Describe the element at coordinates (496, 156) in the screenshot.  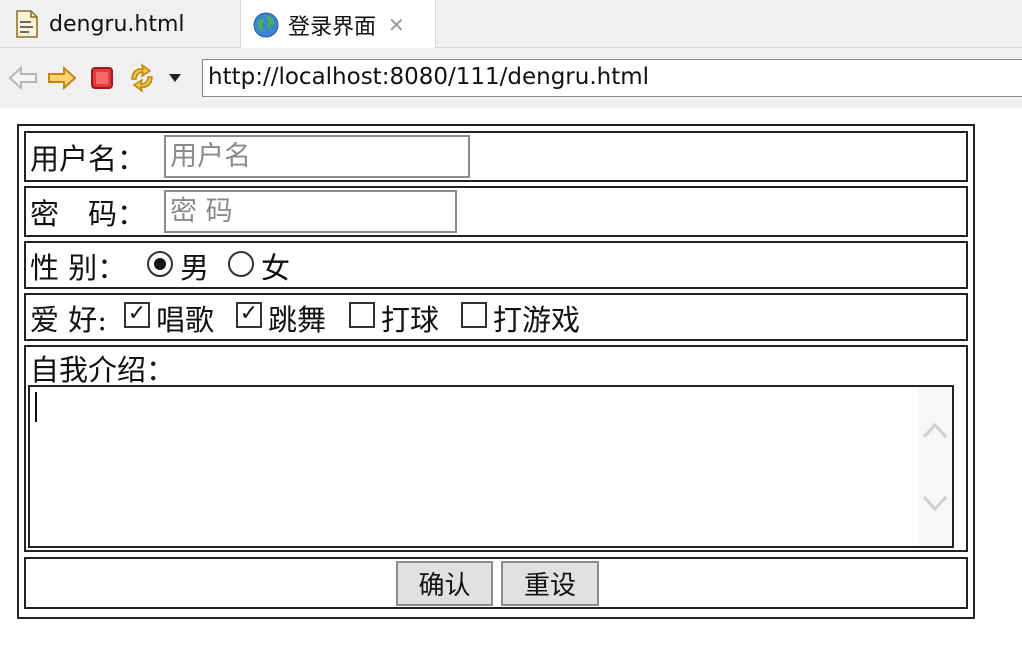
I see `username-row: 用户名：` at that location.